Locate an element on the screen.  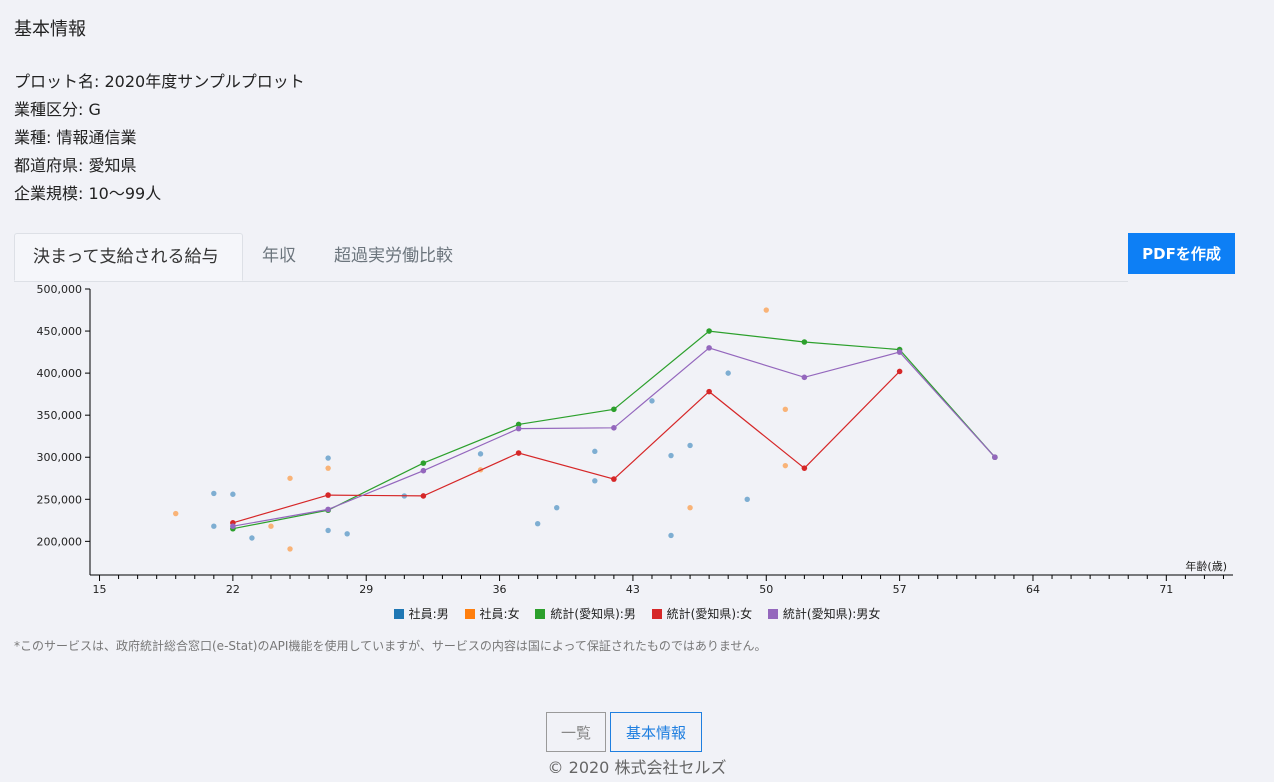
legend-item: 統計(愛知県):男女 is located at coordinates (824, 613).